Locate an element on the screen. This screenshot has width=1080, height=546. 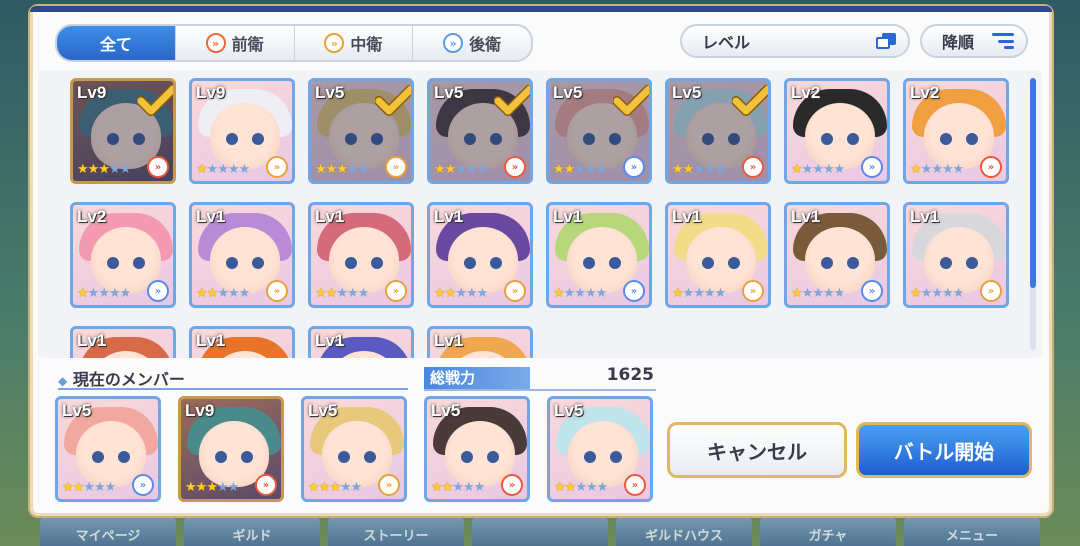
roster-scrollbar is located at coordinates (1033, 214).